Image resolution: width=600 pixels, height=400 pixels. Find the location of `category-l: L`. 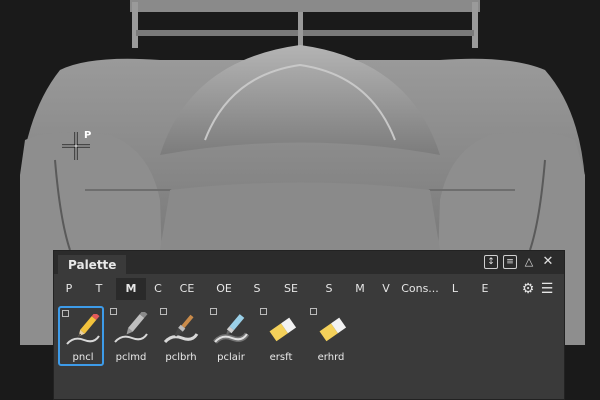

category-l: L is located at coordinates (455, 289).